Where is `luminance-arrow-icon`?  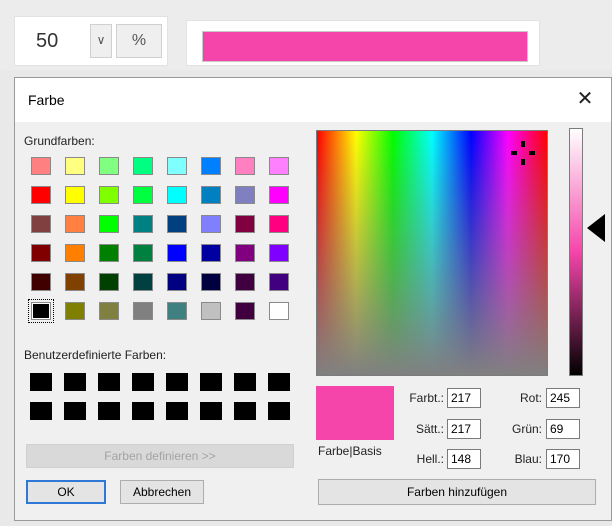 luminance-arrow-icon is located at coordinates (596, 228).